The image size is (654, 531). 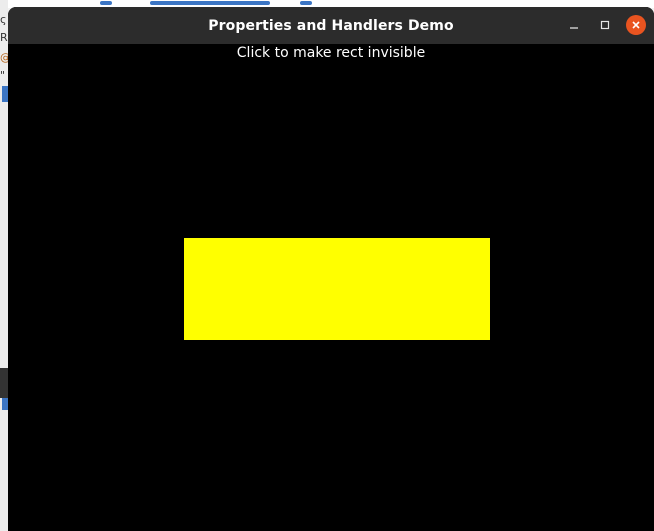 What do you see at coordinates (574, 28) in the screenshot?
I see `minimize-icon` at bounding box center [574, 28].